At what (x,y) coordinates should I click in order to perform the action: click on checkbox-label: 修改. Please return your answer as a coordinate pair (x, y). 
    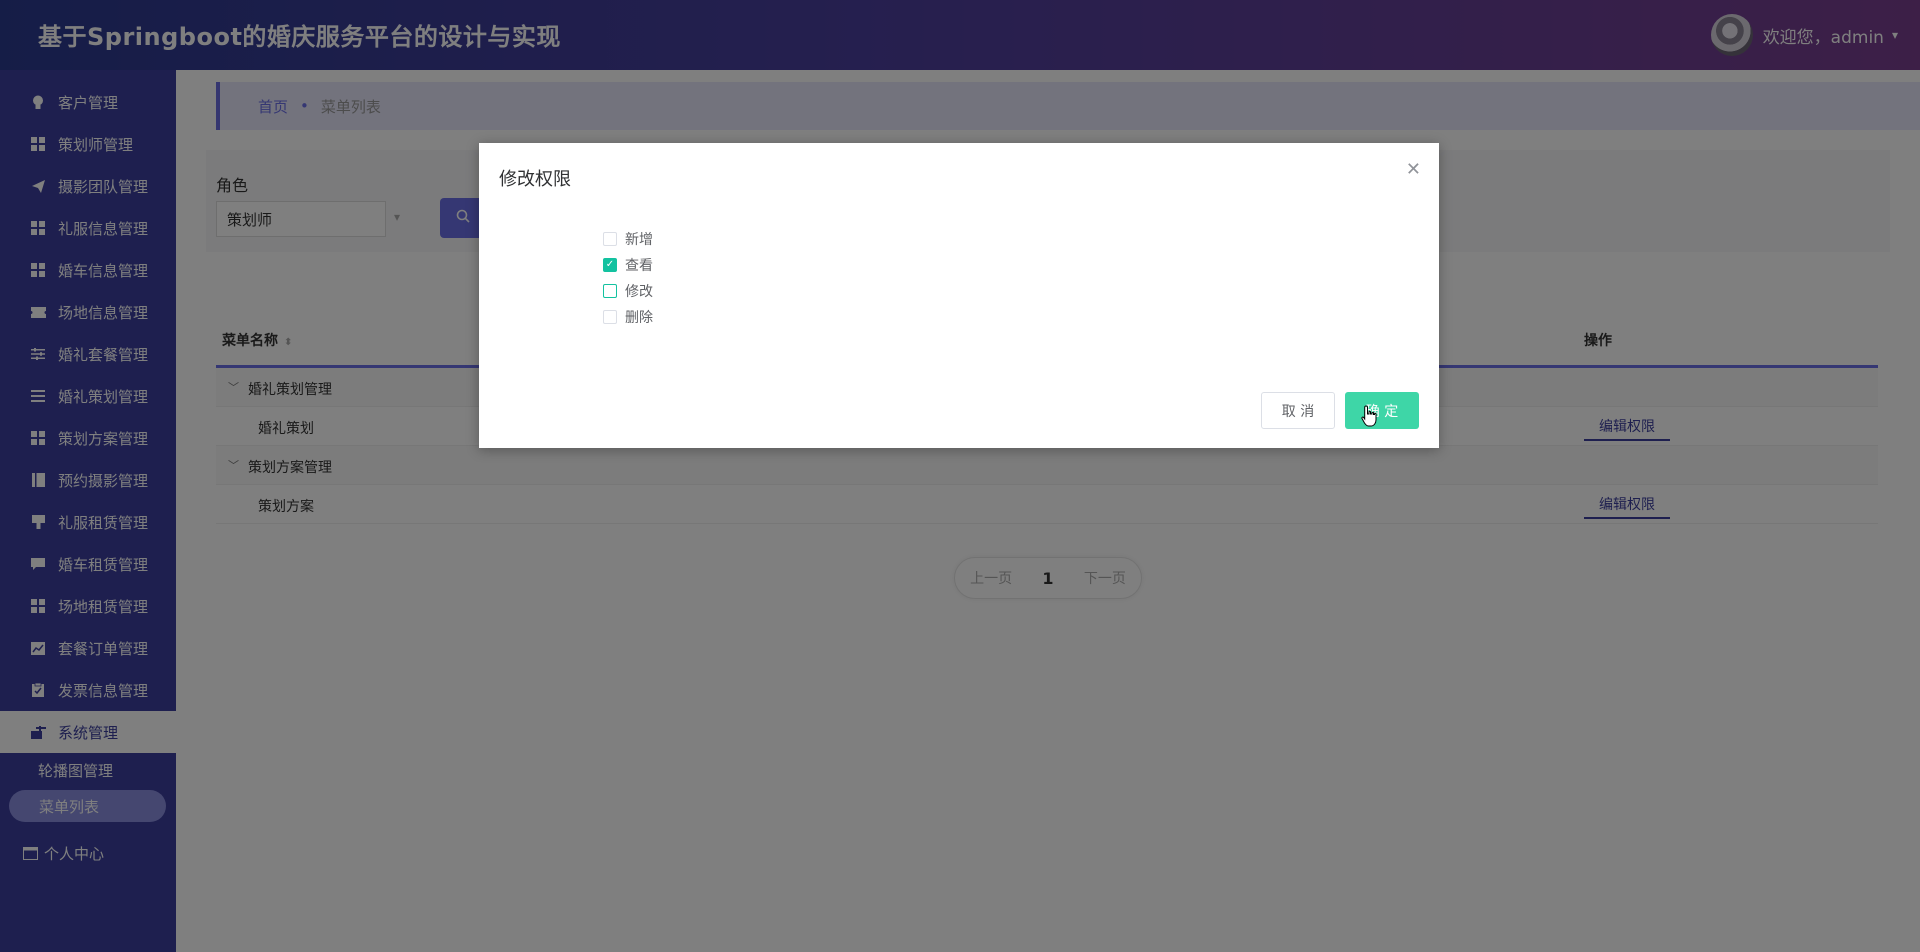
    Looking at the image, I should click on (639, 292).